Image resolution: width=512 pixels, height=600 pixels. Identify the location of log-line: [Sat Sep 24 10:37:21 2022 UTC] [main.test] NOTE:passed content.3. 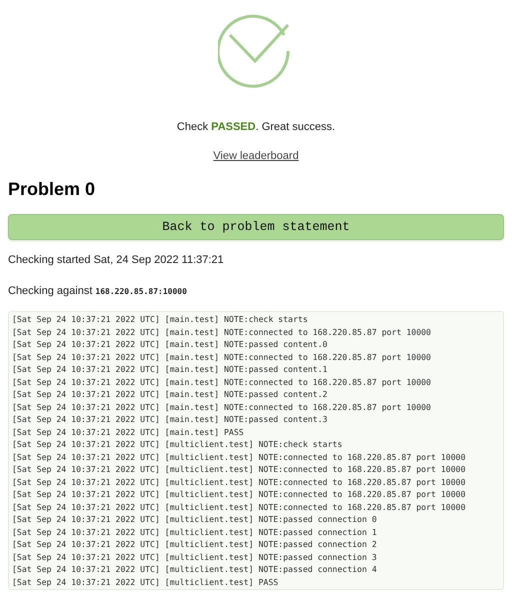
(170, 419).